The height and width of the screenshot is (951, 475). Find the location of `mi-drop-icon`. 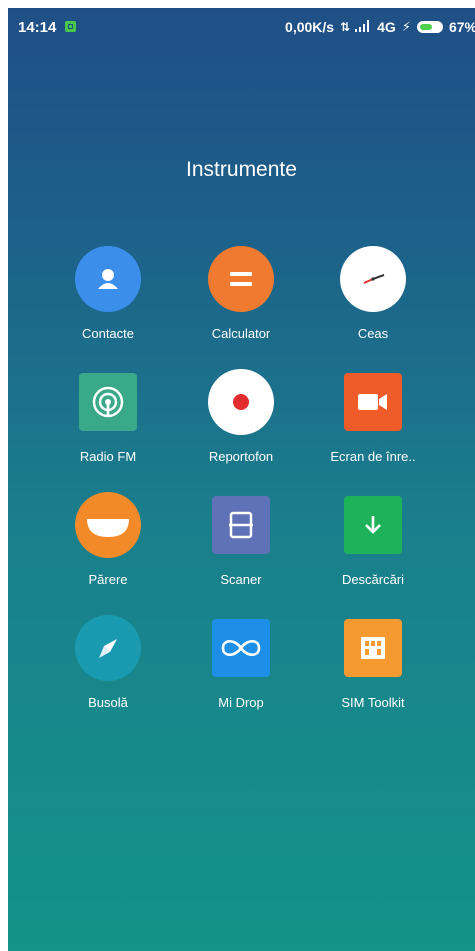

mi-drop-icon is located at coordinates (241, 648).